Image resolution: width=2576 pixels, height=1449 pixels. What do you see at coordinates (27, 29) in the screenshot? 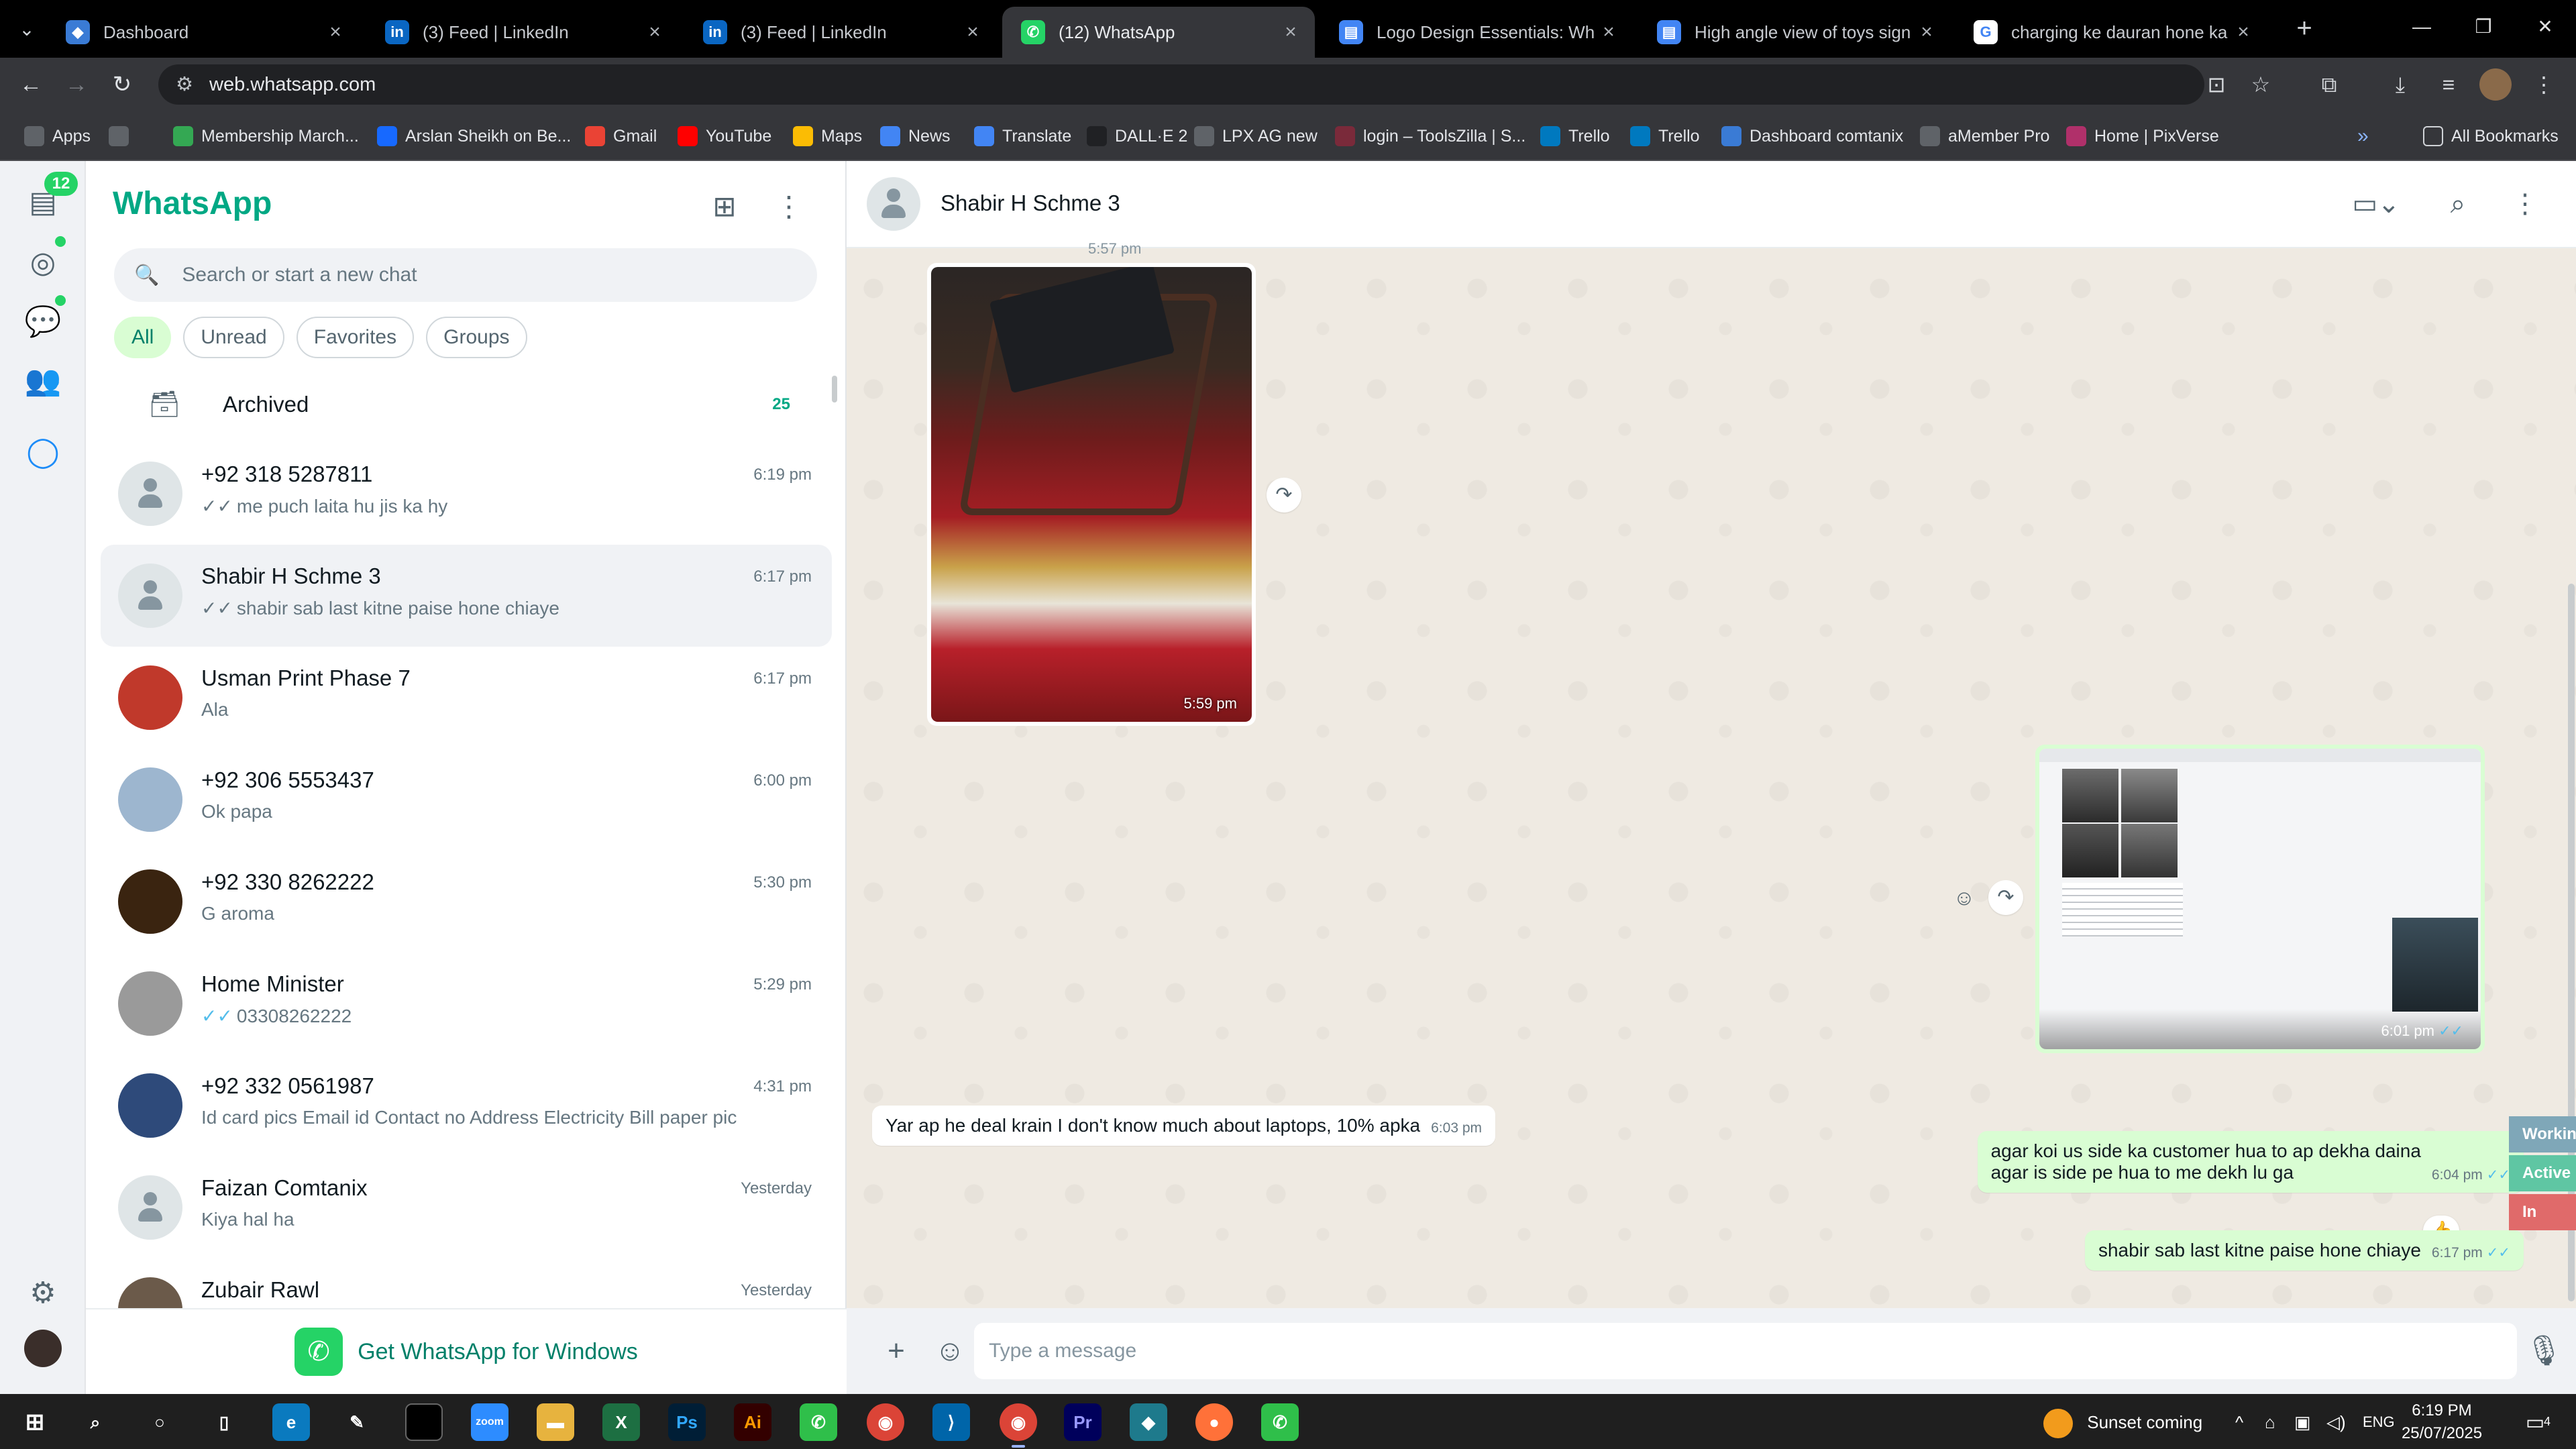
I see `tab-search-icon: ⌄` at bounding box center [27, 29].